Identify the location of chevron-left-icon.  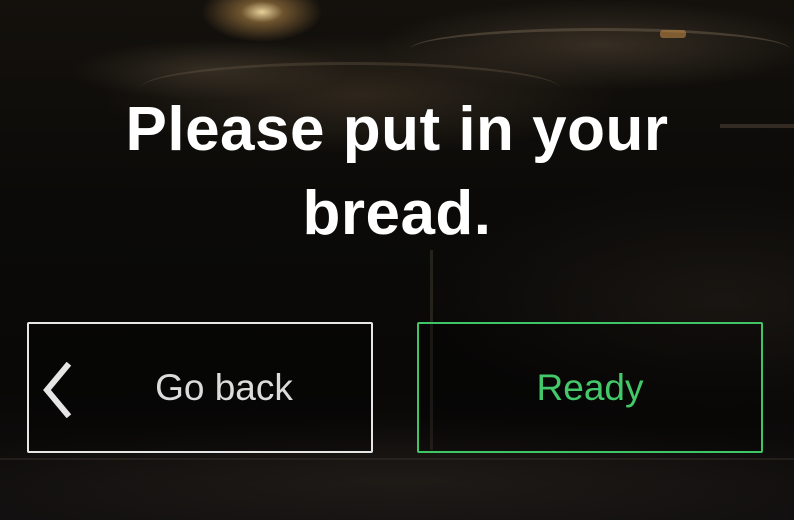
(57, 390).